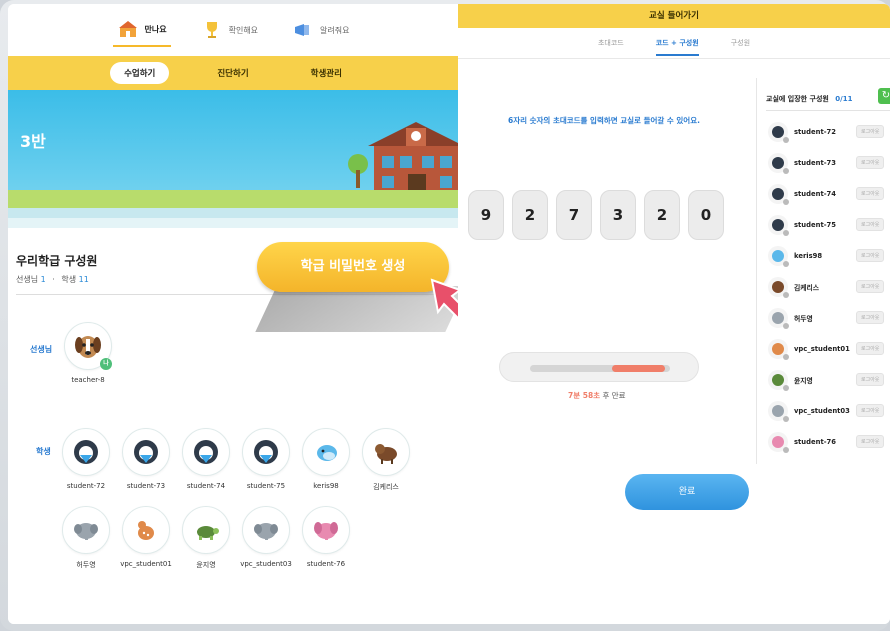 The image size is (890, 631). What do you see at coordinates (815, 224) in the screenshot?
I see `roster-name: student-75` at bounding box center [815, 224].